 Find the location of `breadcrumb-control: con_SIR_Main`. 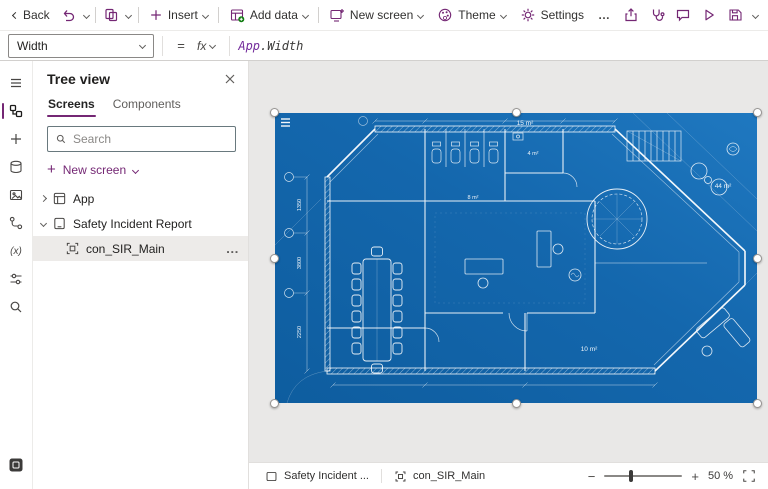

breadcrumb-control: con_SIR_Main is located at coordinates (439, 476).